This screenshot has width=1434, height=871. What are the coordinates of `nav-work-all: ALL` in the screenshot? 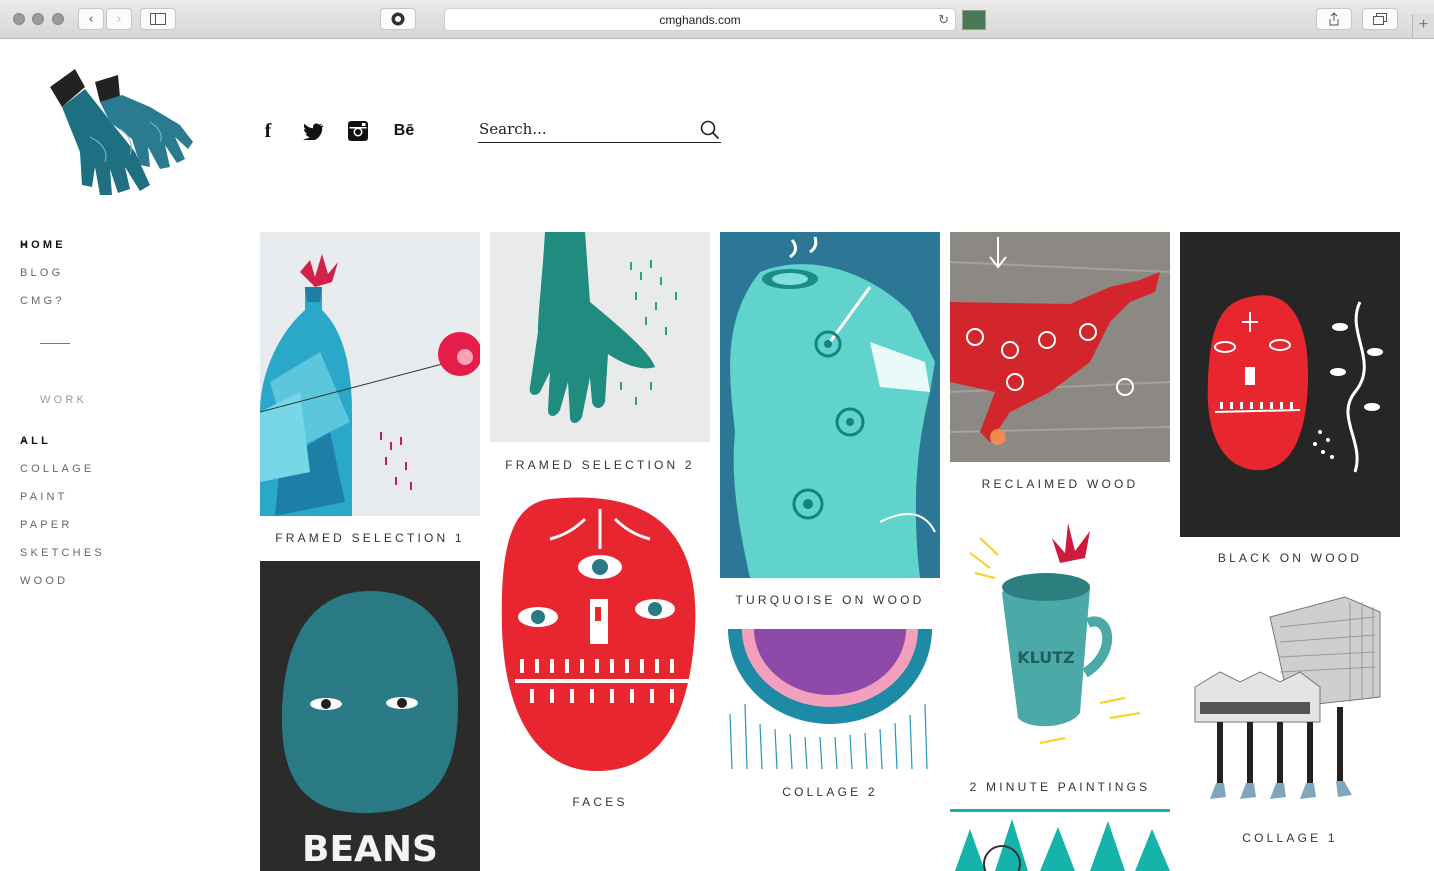 It's located at (35, 441).